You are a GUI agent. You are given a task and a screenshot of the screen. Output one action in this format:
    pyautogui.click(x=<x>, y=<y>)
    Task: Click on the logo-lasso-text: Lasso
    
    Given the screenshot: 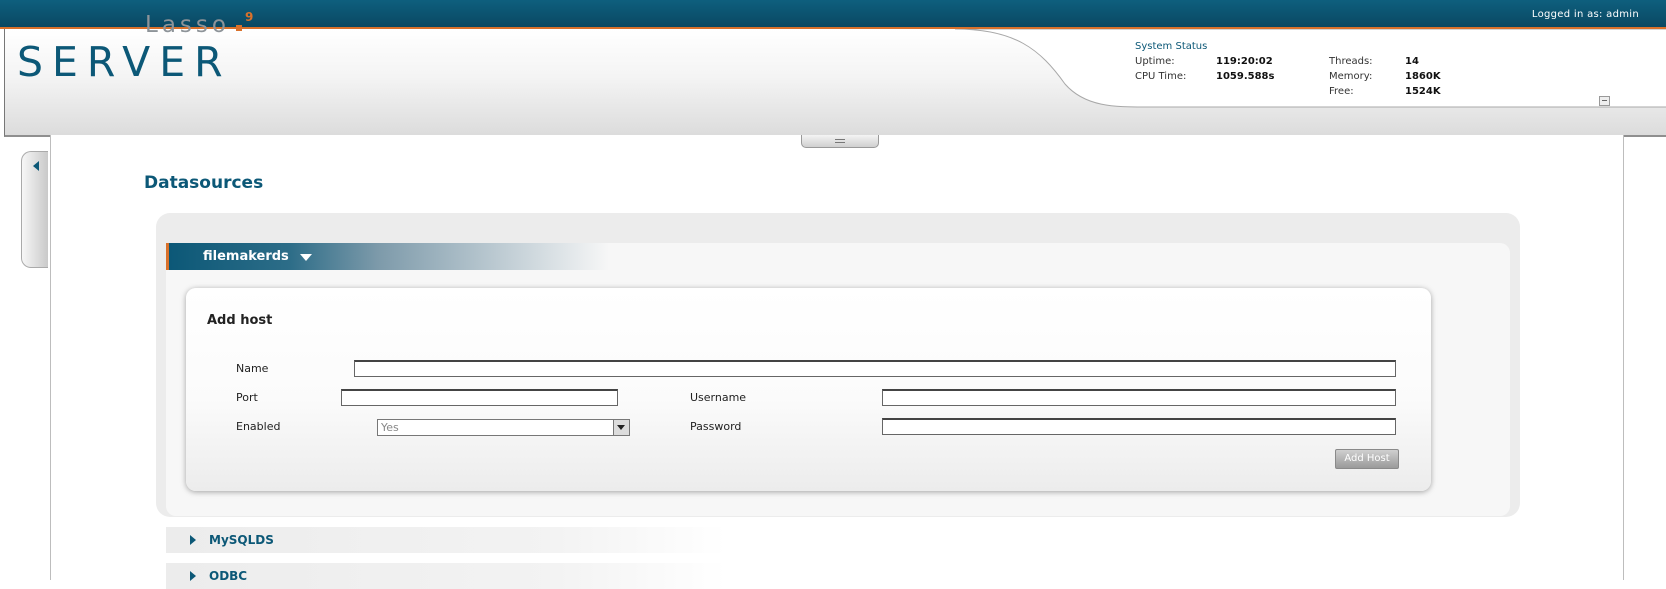 What is the action you would take?
    pyautogui.click(x=187, y=25)
    